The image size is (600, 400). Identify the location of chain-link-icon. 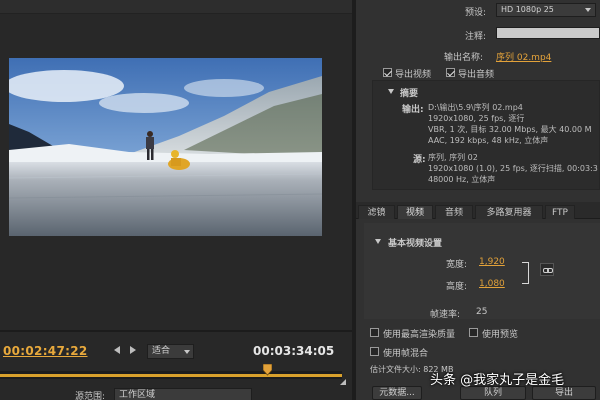
(547, 269).